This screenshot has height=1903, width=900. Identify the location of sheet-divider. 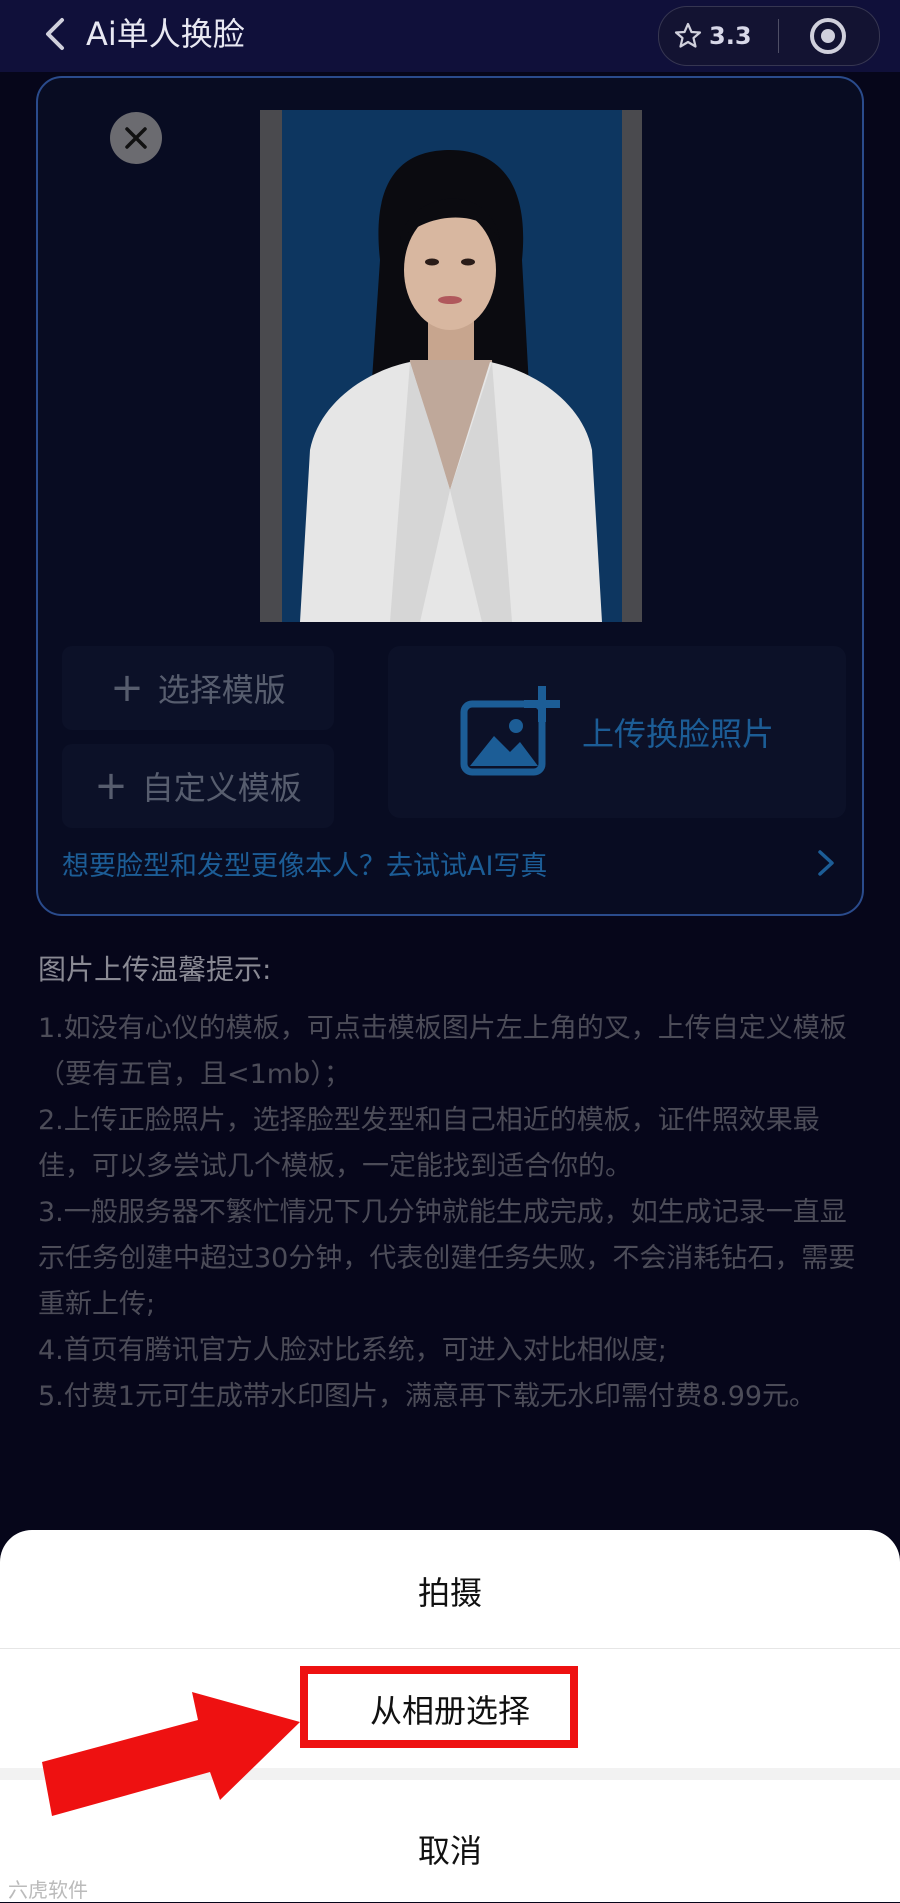
(450, 1648).